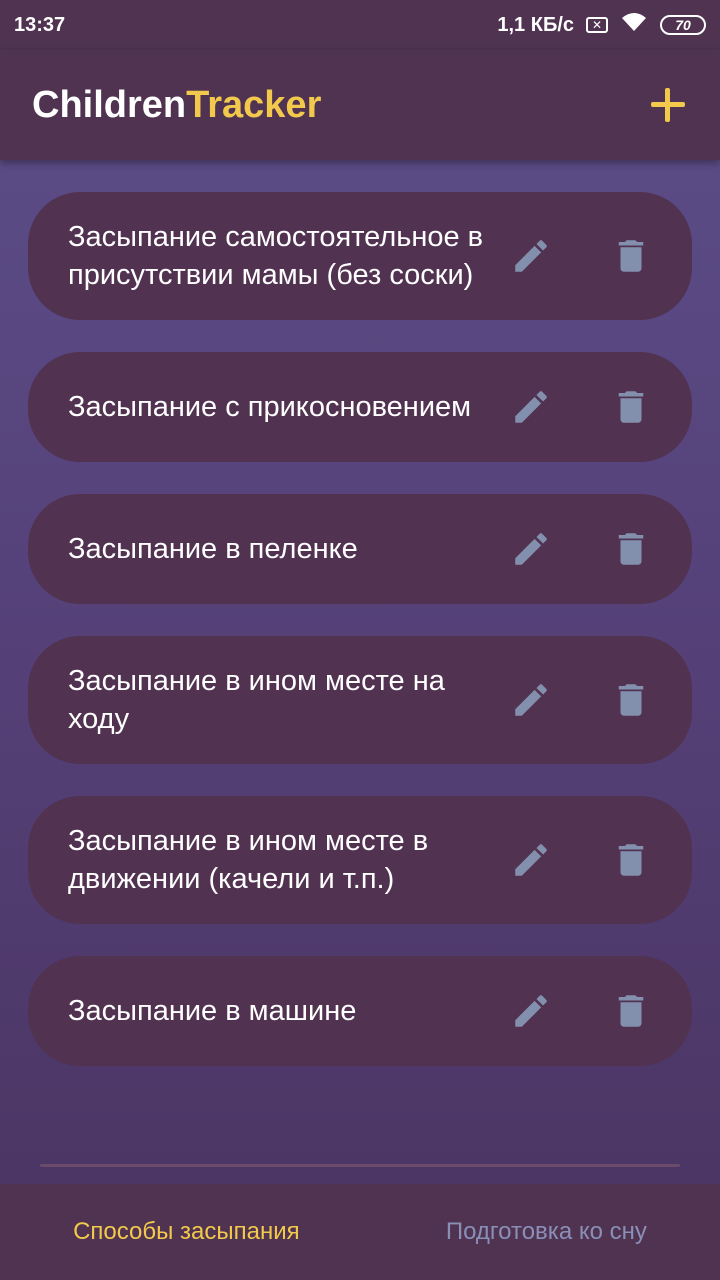 This screenshot has width=720, height=1280. I want to click on app-bar: ChildrenTracker, so click(360, 105).